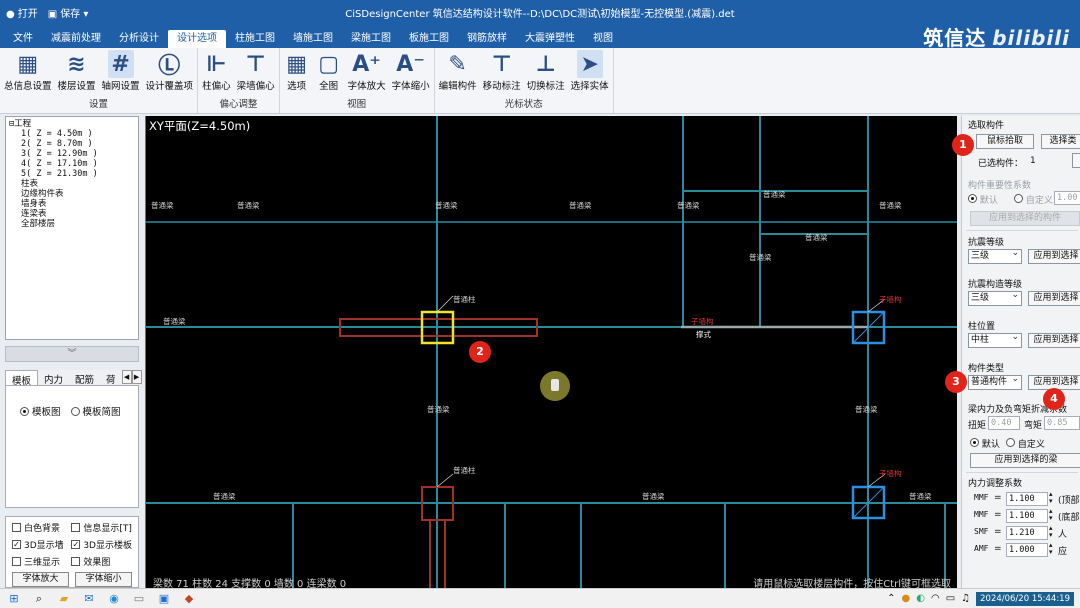  I want to click on ribbon-button: A⁻ 字体缩小, so click(411, 72).